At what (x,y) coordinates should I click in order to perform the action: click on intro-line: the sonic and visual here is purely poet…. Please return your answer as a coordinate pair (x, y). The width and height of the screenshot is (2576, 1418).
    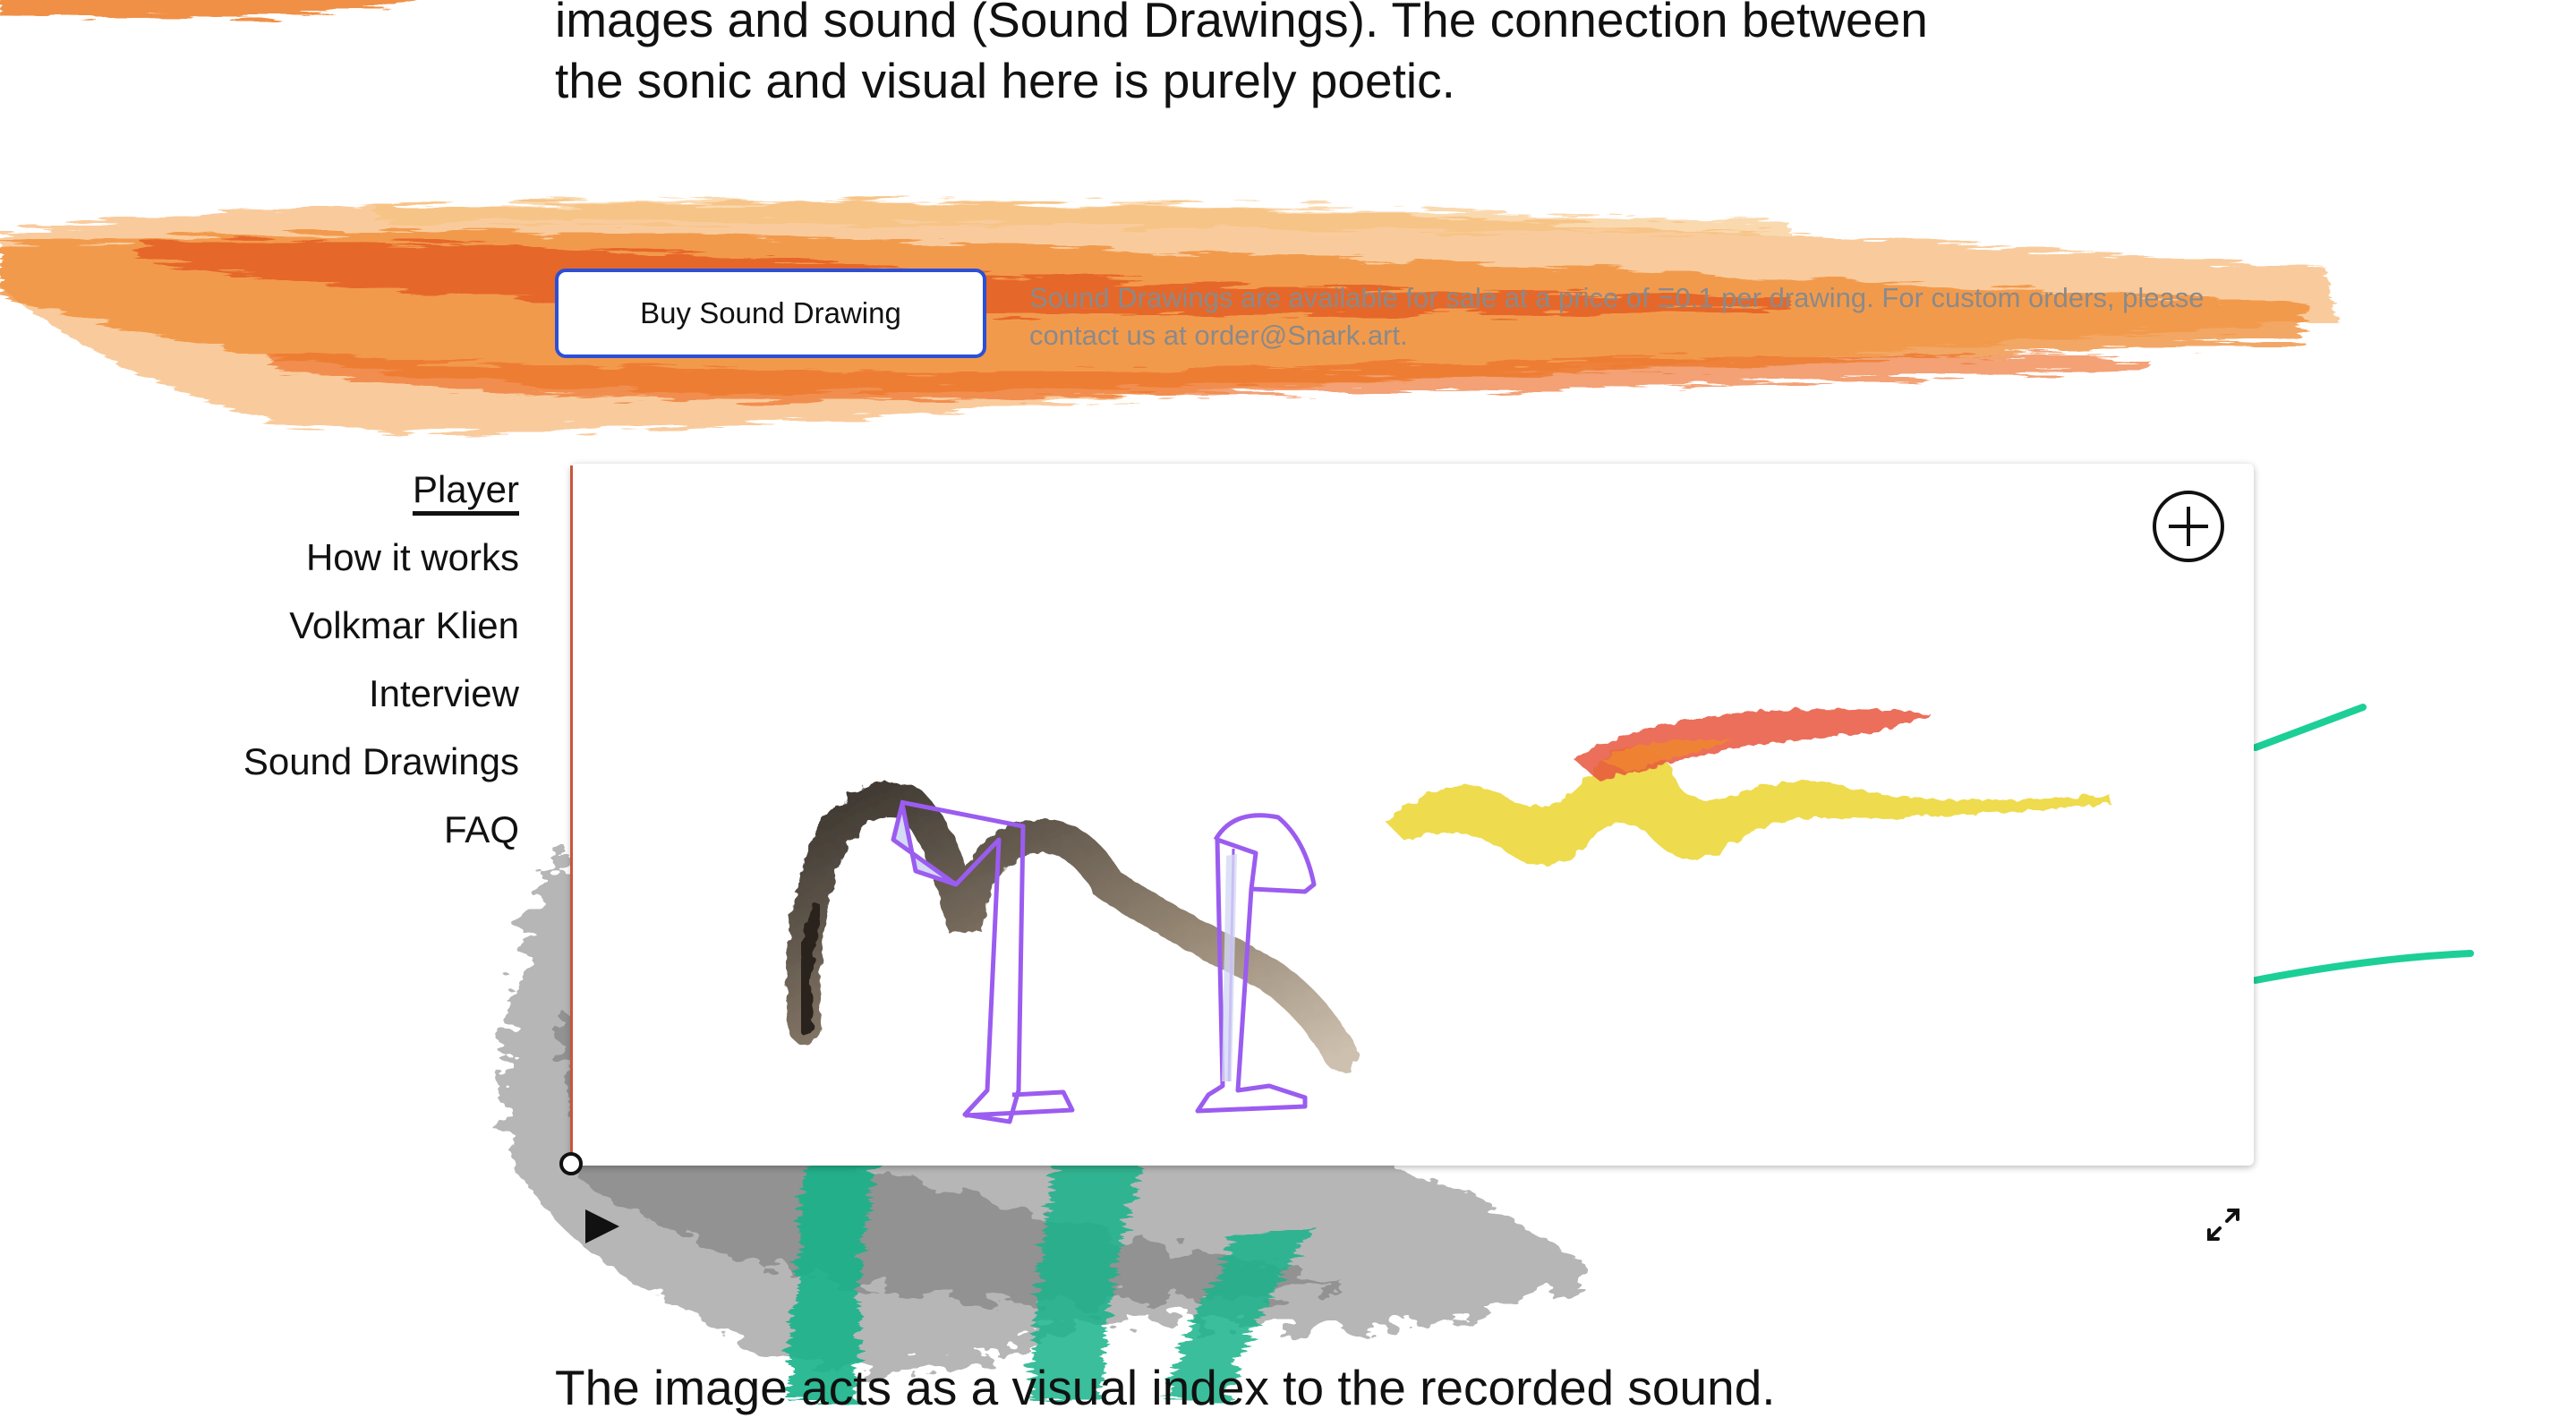
    Looking at the image, I should click on (1005, 80).